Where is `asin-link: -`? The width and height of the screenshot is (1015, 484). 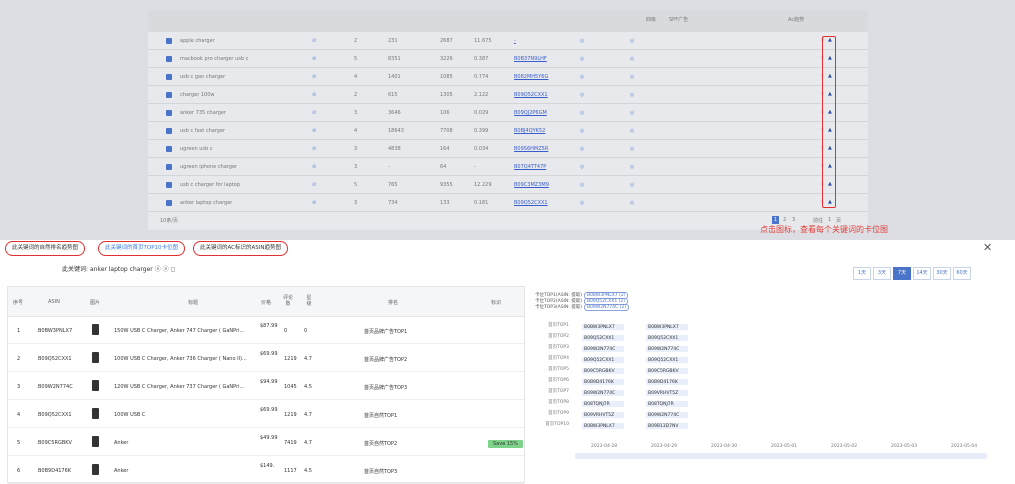
asin-link: - is located at coordinates (515, 41).